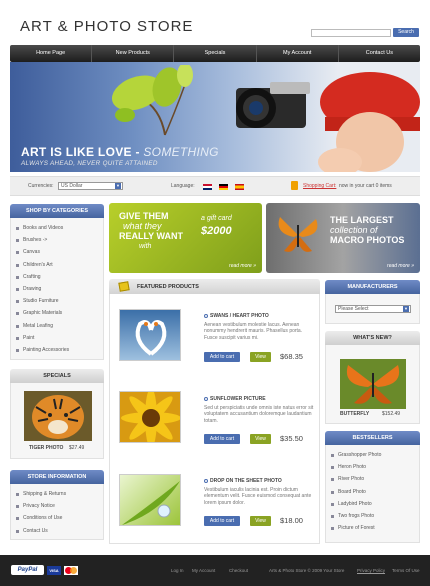 The image size is (430, 586). What do you see at coordinates (57, 338) in the screenshot?
I see `category-item: Paint` at bounding box center [57, 338].